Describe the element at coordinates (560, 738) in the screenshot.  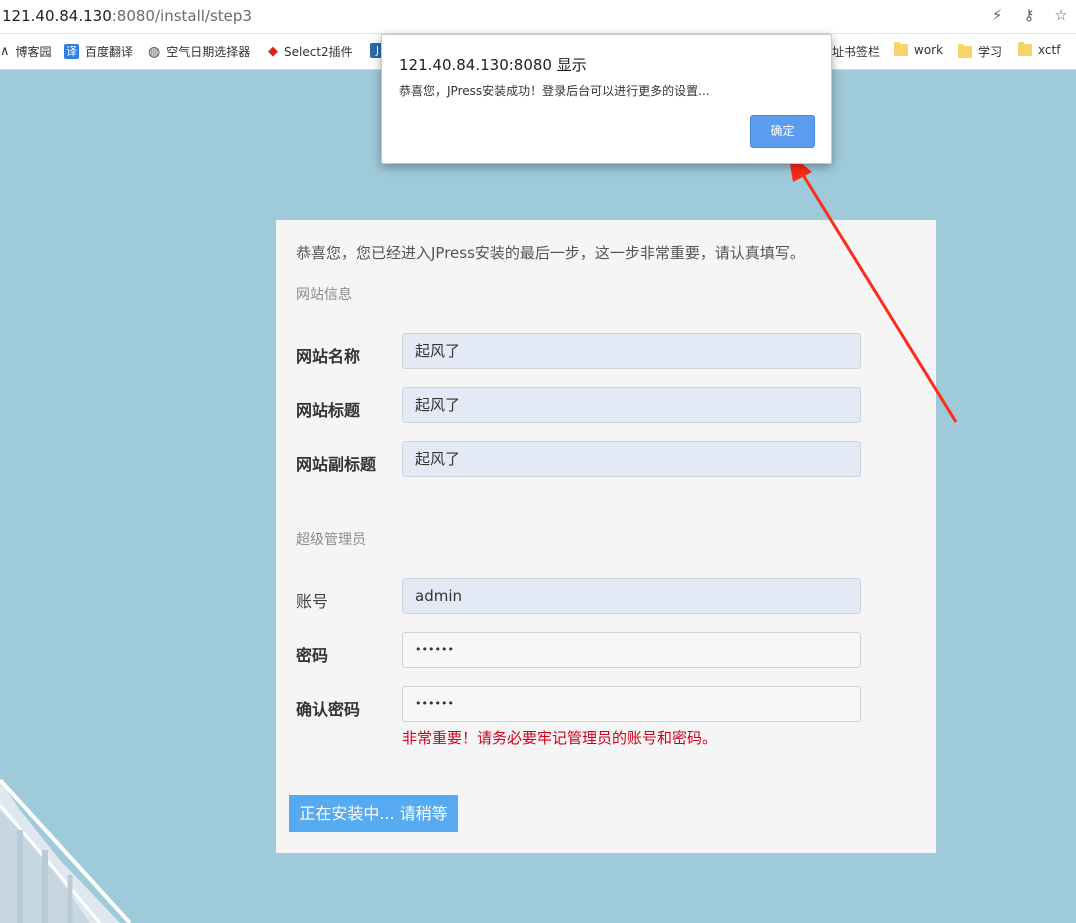
I see `warning-text: 非常重要！请务必要牢记管理员的账号和密码。` at that location.